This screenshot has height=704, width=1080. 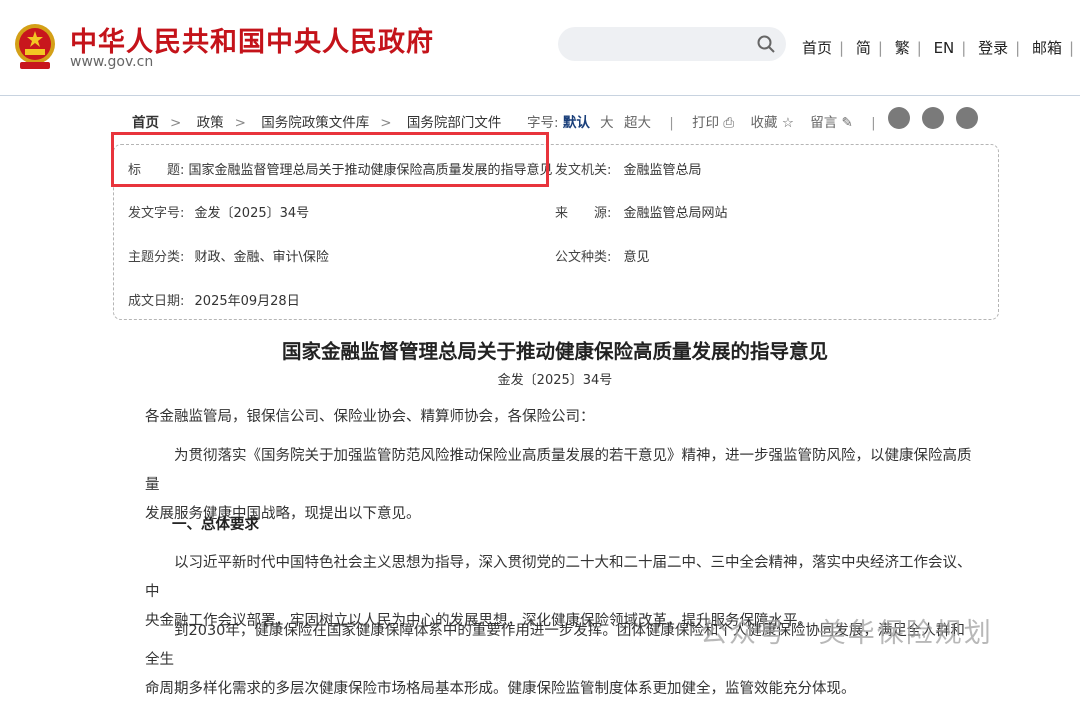 I want to click on nav-mail: 邮箱, so click(x=1047, y=48).